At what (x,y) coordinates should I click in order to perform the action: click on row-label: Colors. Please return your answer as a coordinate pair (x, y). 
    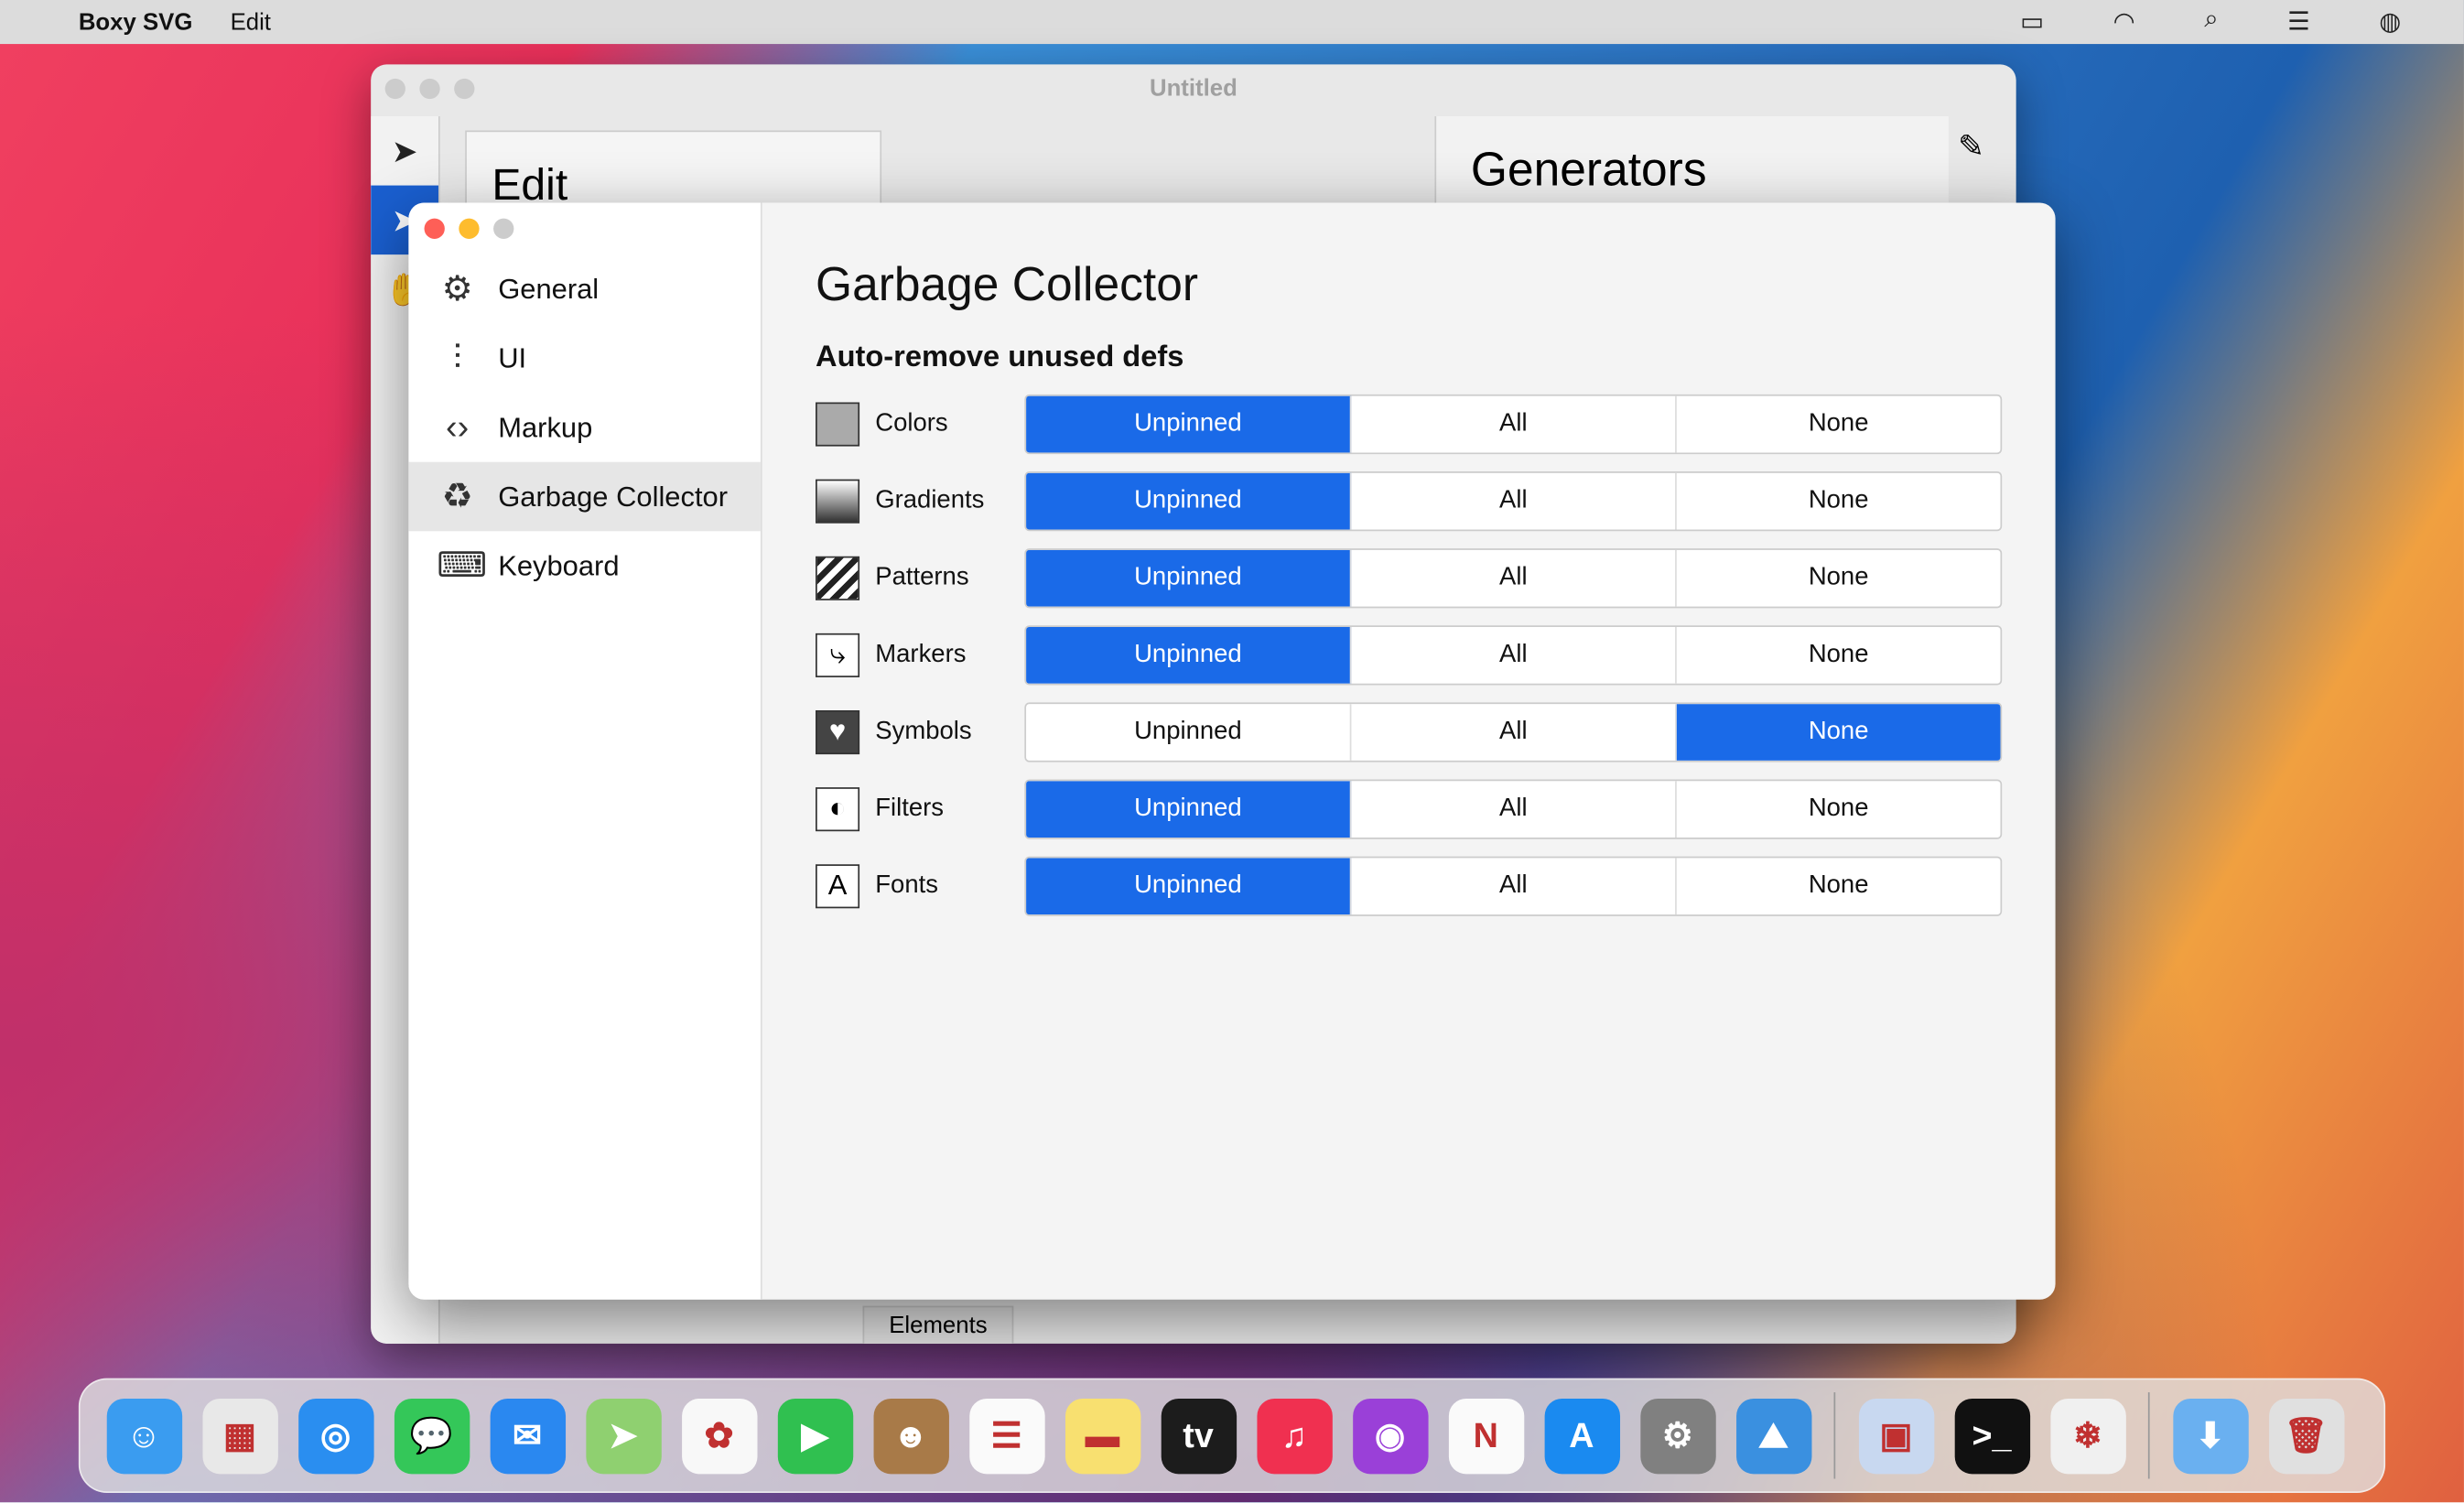
    Looking at the image, I should click on (911, 423).